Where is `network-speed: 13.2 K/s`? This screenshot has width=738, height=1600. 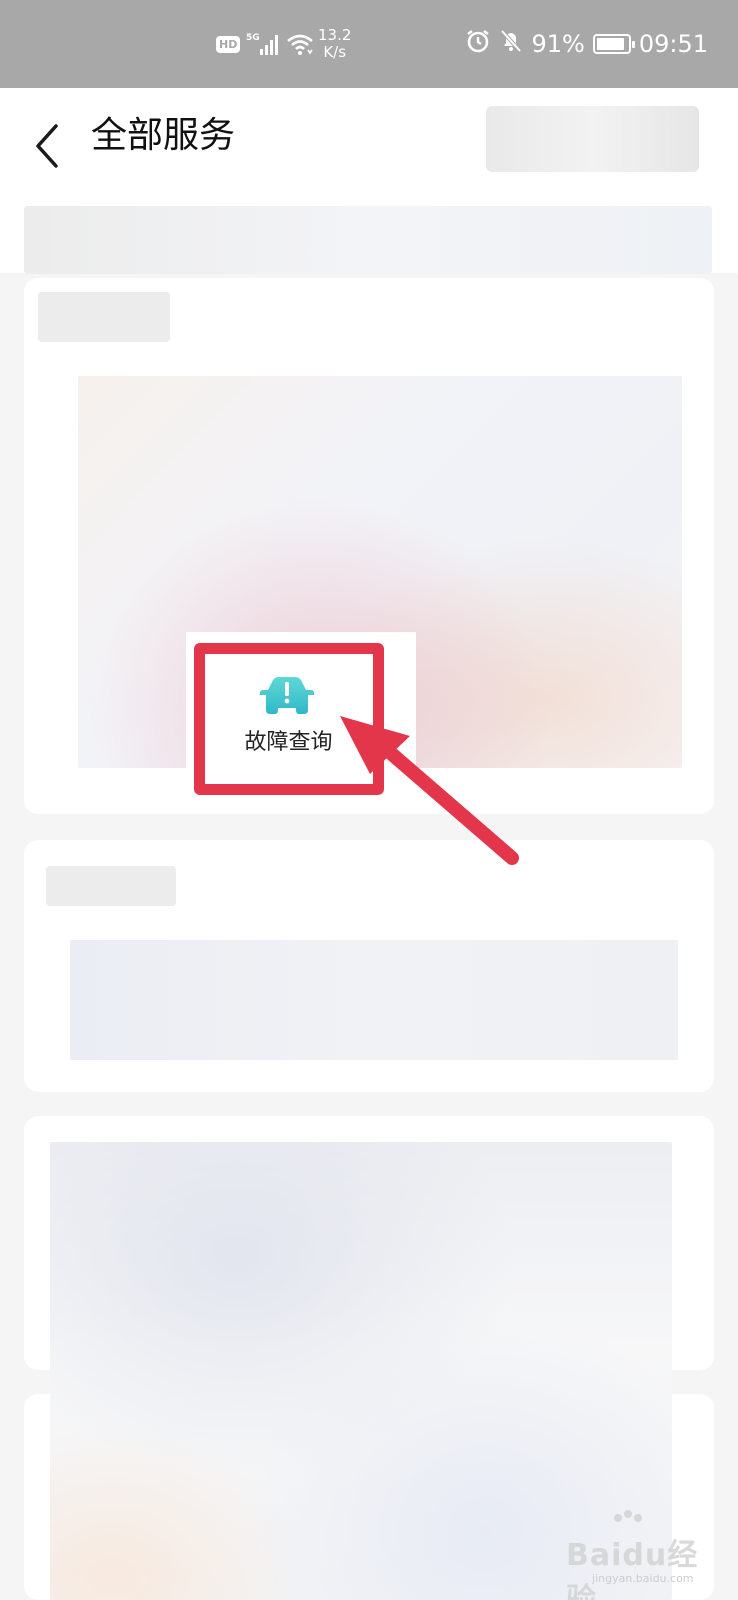
network-speed: 13.2 K/s is located at coordinates (334, 44).